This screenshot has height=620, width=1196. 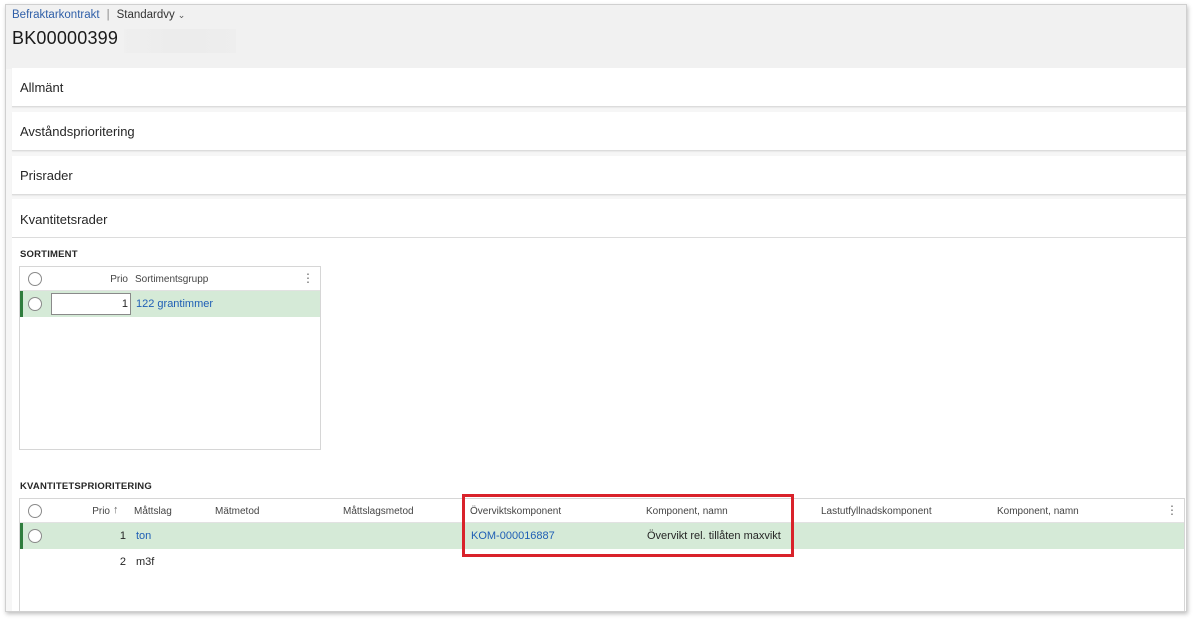 What do you see at coordinates (237, 511) in the screenshot?
I see `column-header-measure-method: Mätmetod` at bounding box center [237, 511].